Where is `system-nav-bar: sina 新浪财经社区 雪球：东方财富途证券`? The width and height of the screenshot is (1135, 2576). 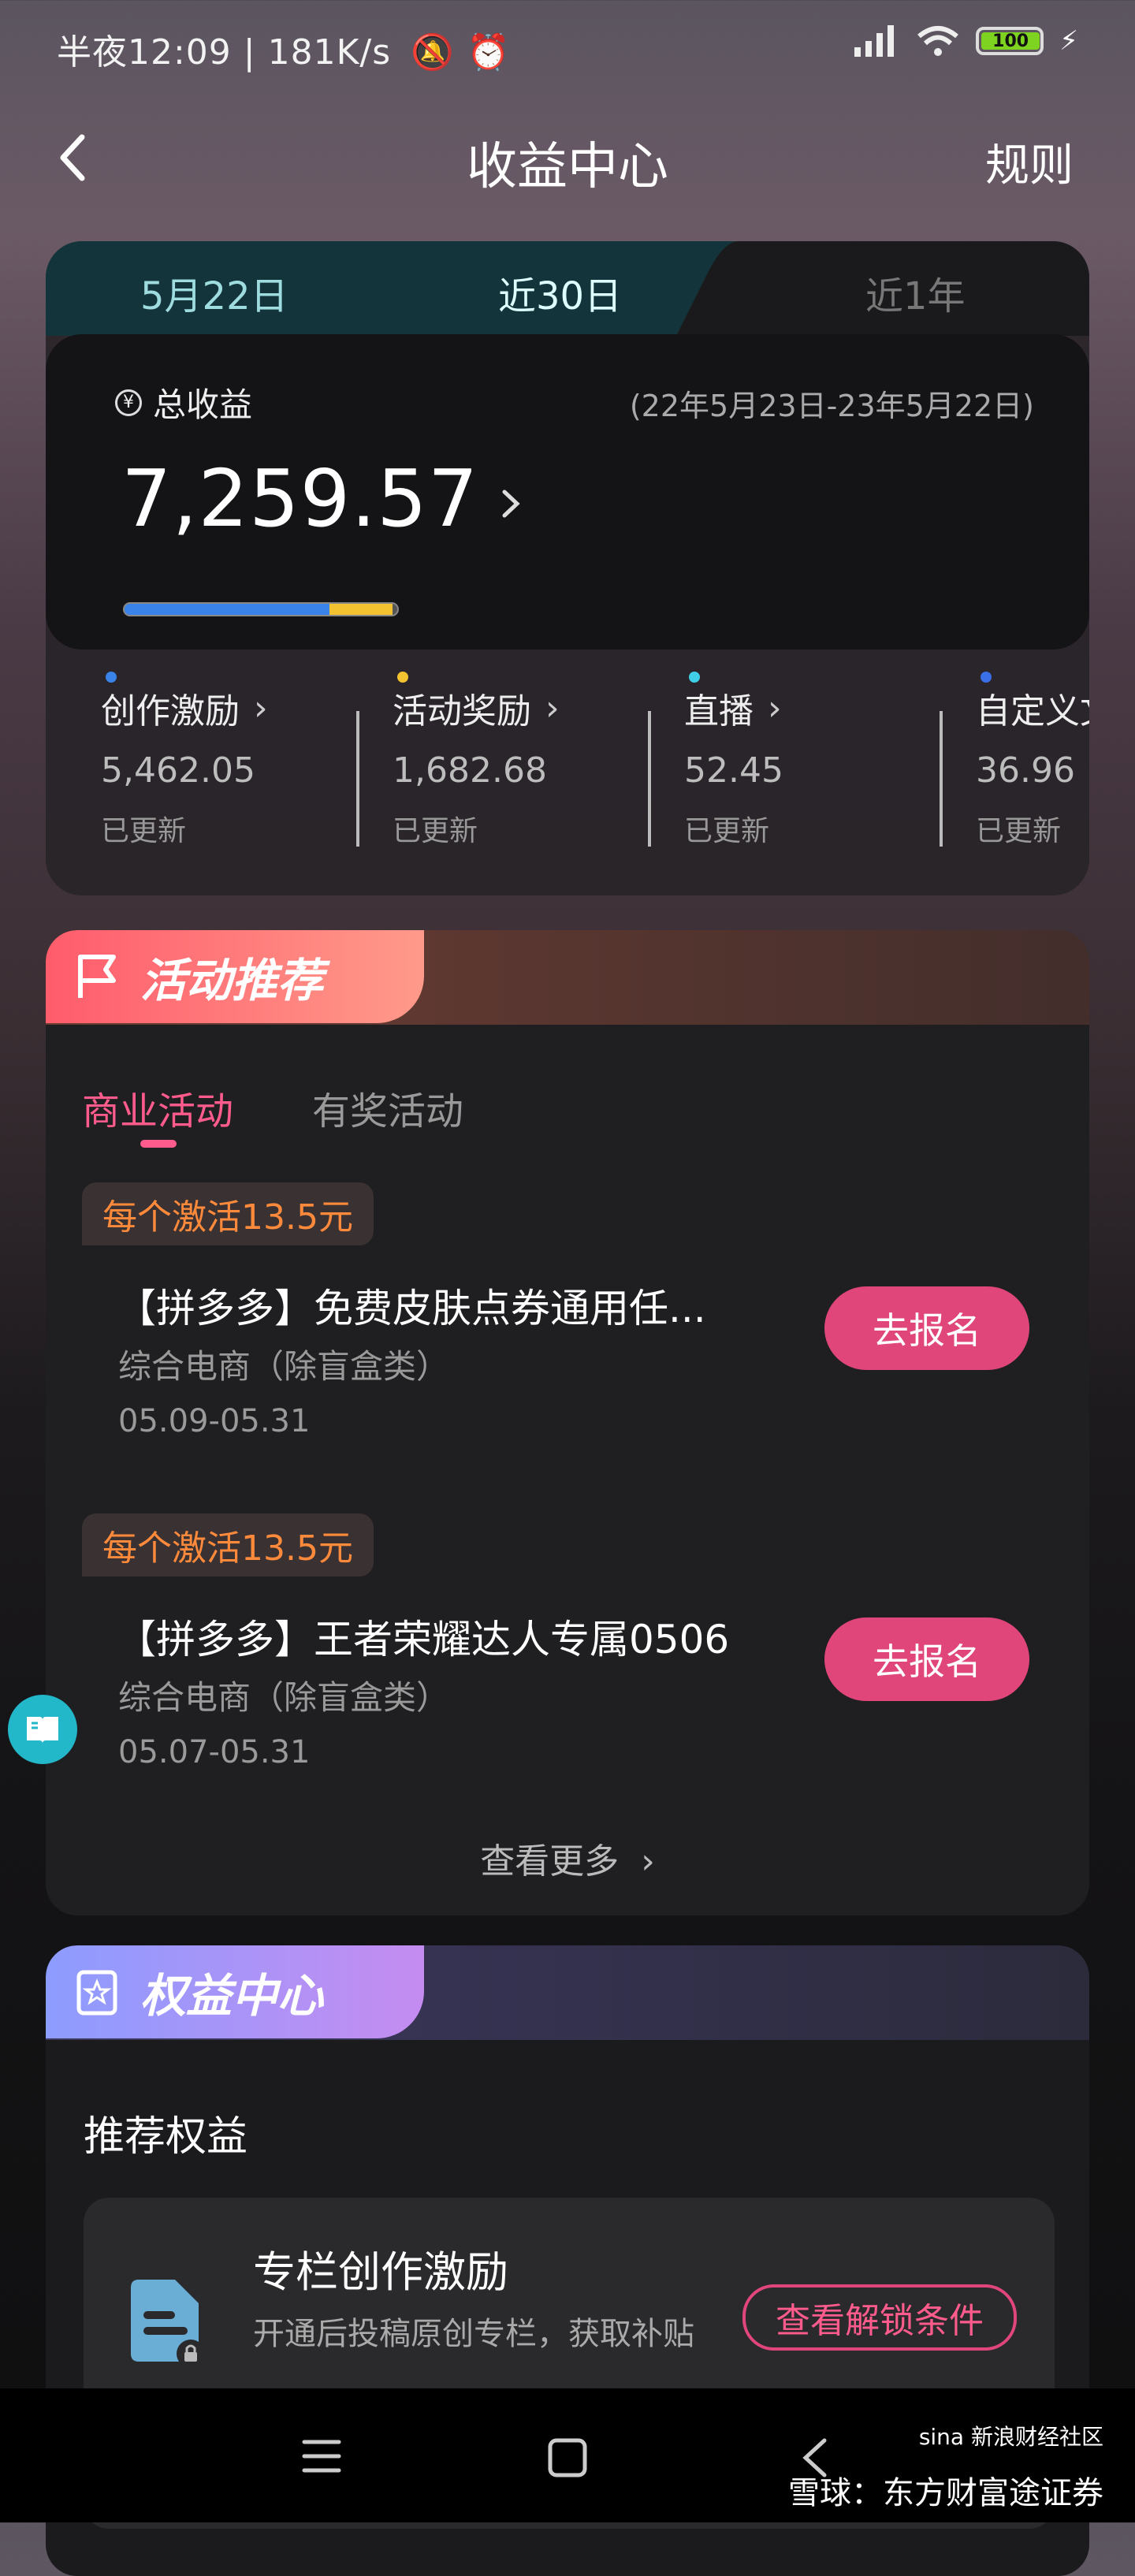
system-nav-bar: sina 新浪财经社区 雪球：东方财富途证券 is located at coordinates (567, 2455).